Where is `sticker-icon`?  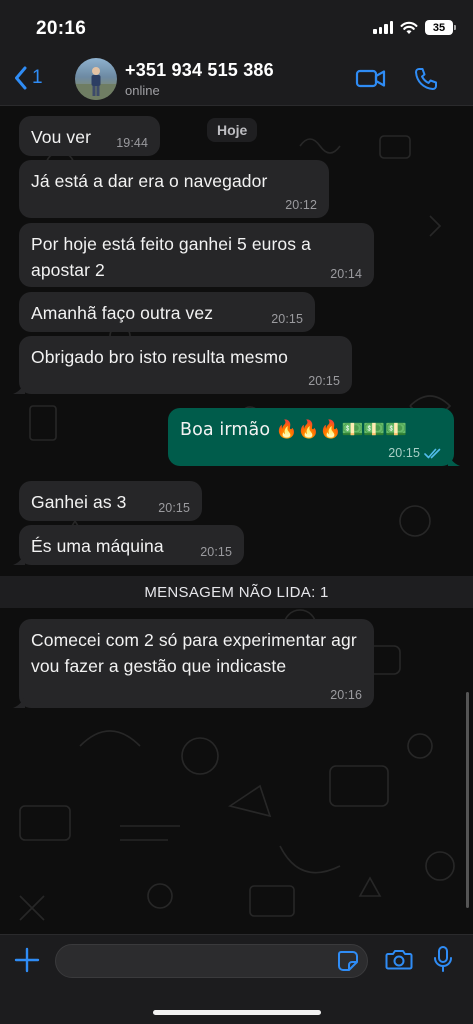 sticker-icon is located at coordinates (348, 961).